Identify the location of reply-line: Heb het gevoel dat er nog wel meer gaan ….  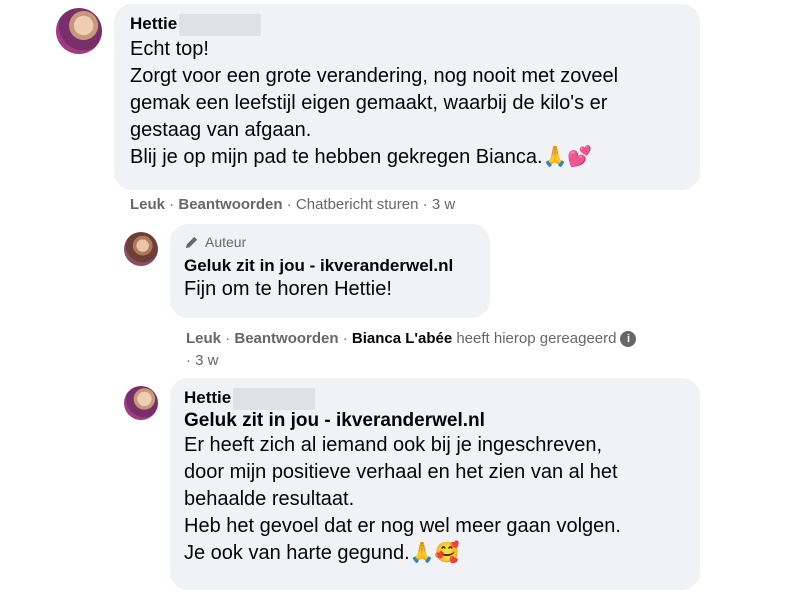
(402, 526).